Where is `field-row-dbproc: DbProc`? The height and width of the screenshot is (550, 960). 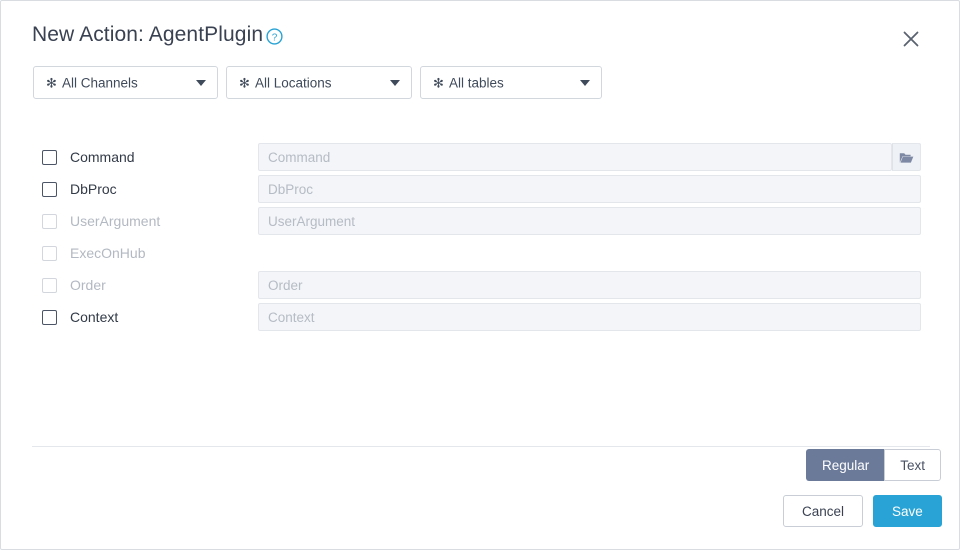
field-row-dbproc: DbProc is located at coordinates (480, 189).